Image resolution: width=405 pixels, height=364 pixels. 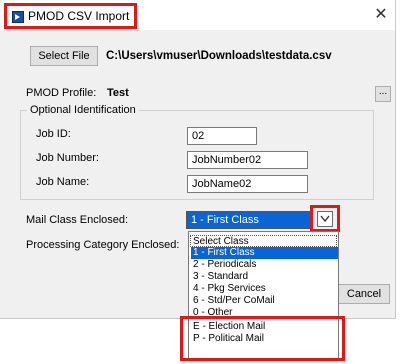 What do you see at coordinates (264, 253) in the screenshot?
I see `option-first-class: 1 - First Class` at bounding box center [264, 253].